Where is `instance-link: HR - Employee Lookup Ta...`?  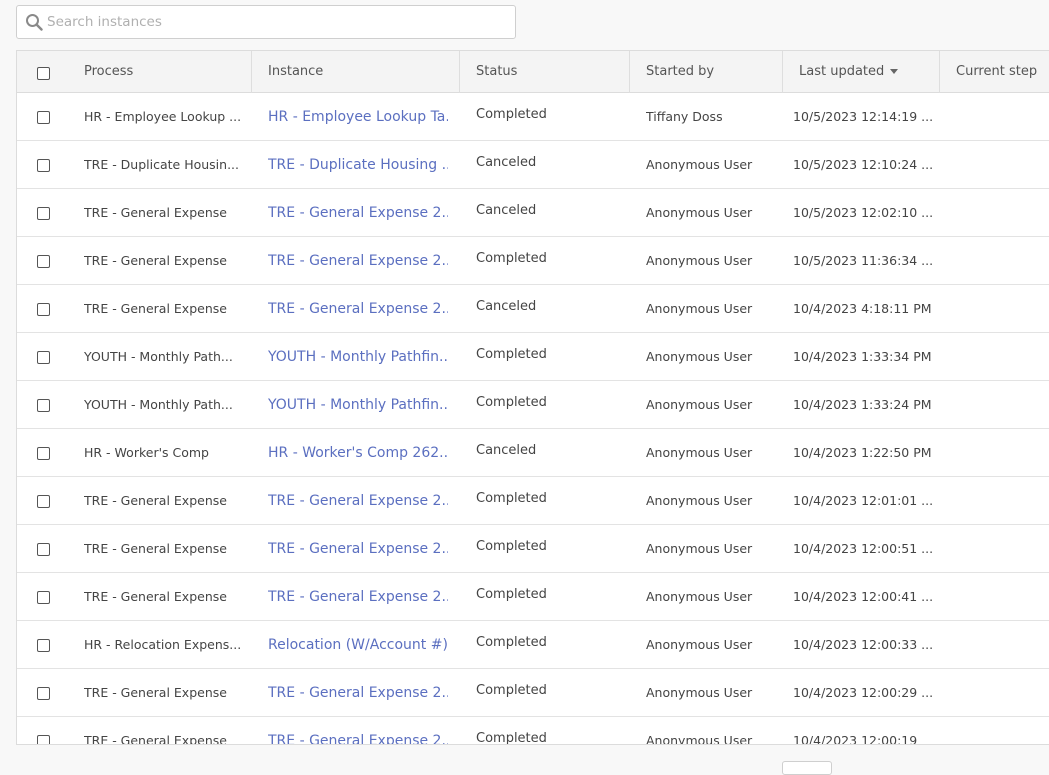
instance-link: HR - Employee Lookup Ta... is located at coordinates (358, 117).